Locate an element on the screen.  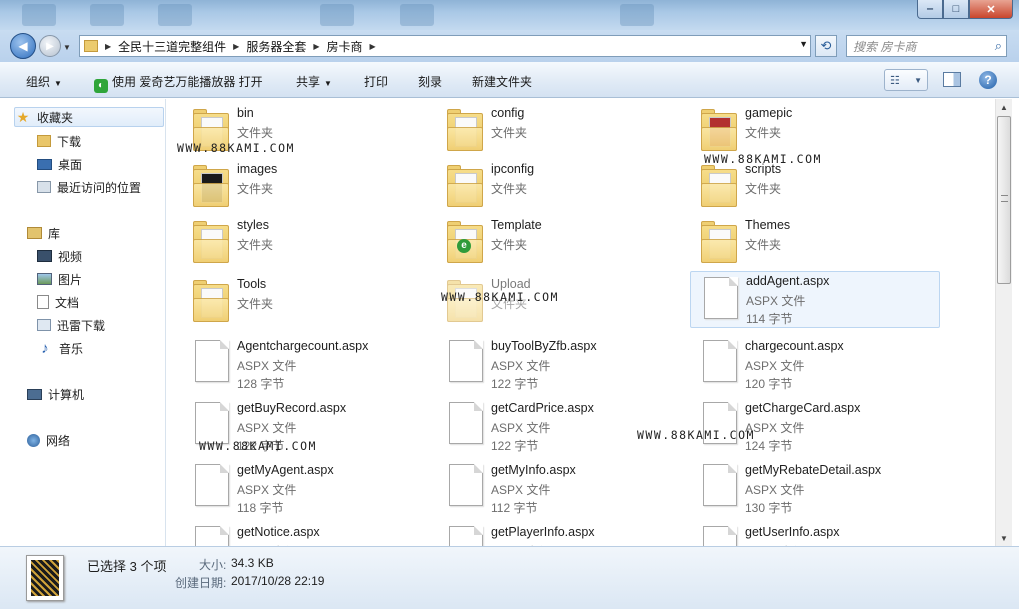
maximize-button: □ is located at coordinates (956, 9).